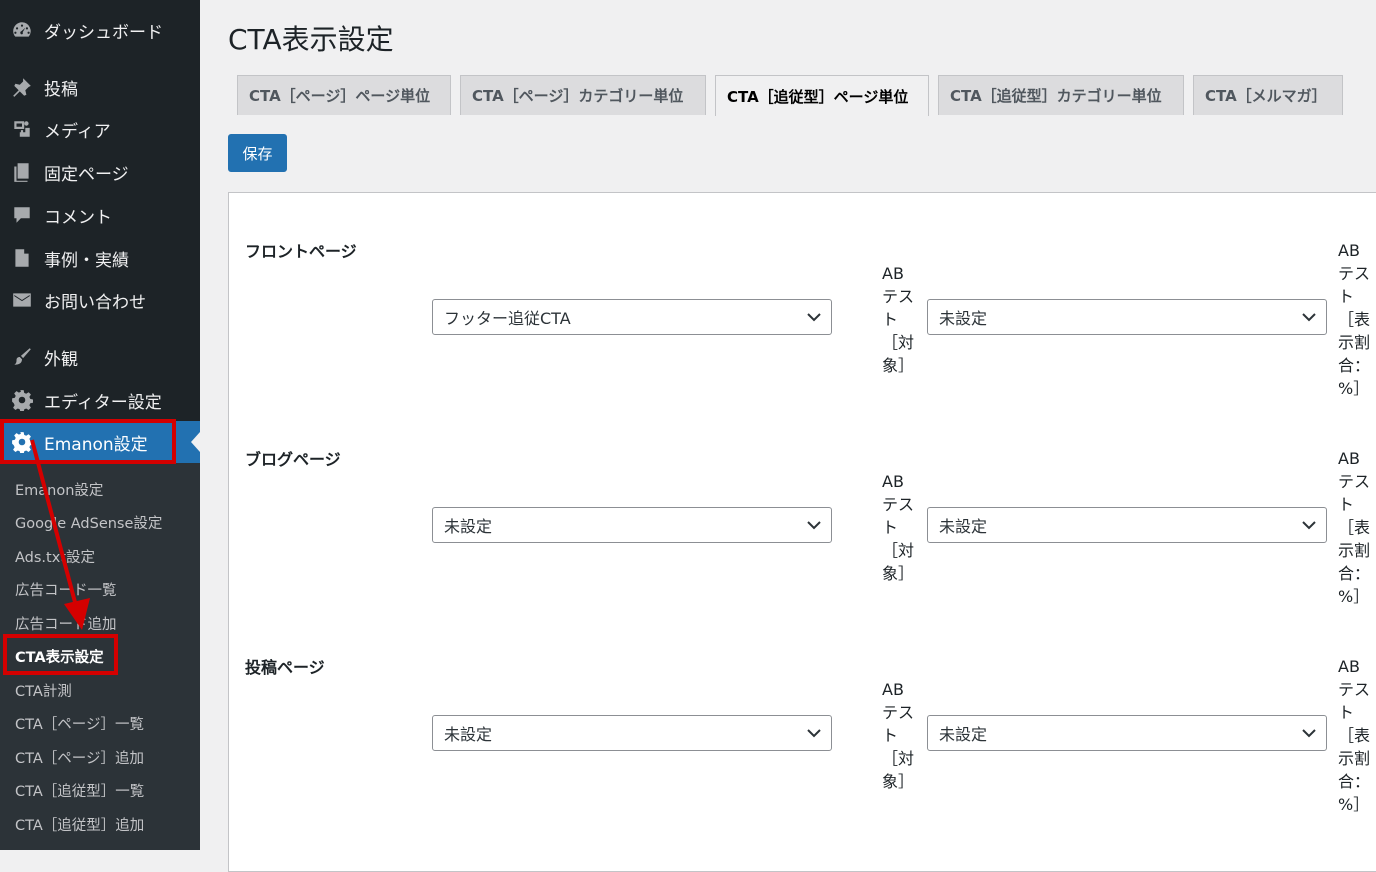  I want to click on submenu-item-cta-follow-add: CTA［追従型］追加, so click(79, 824).